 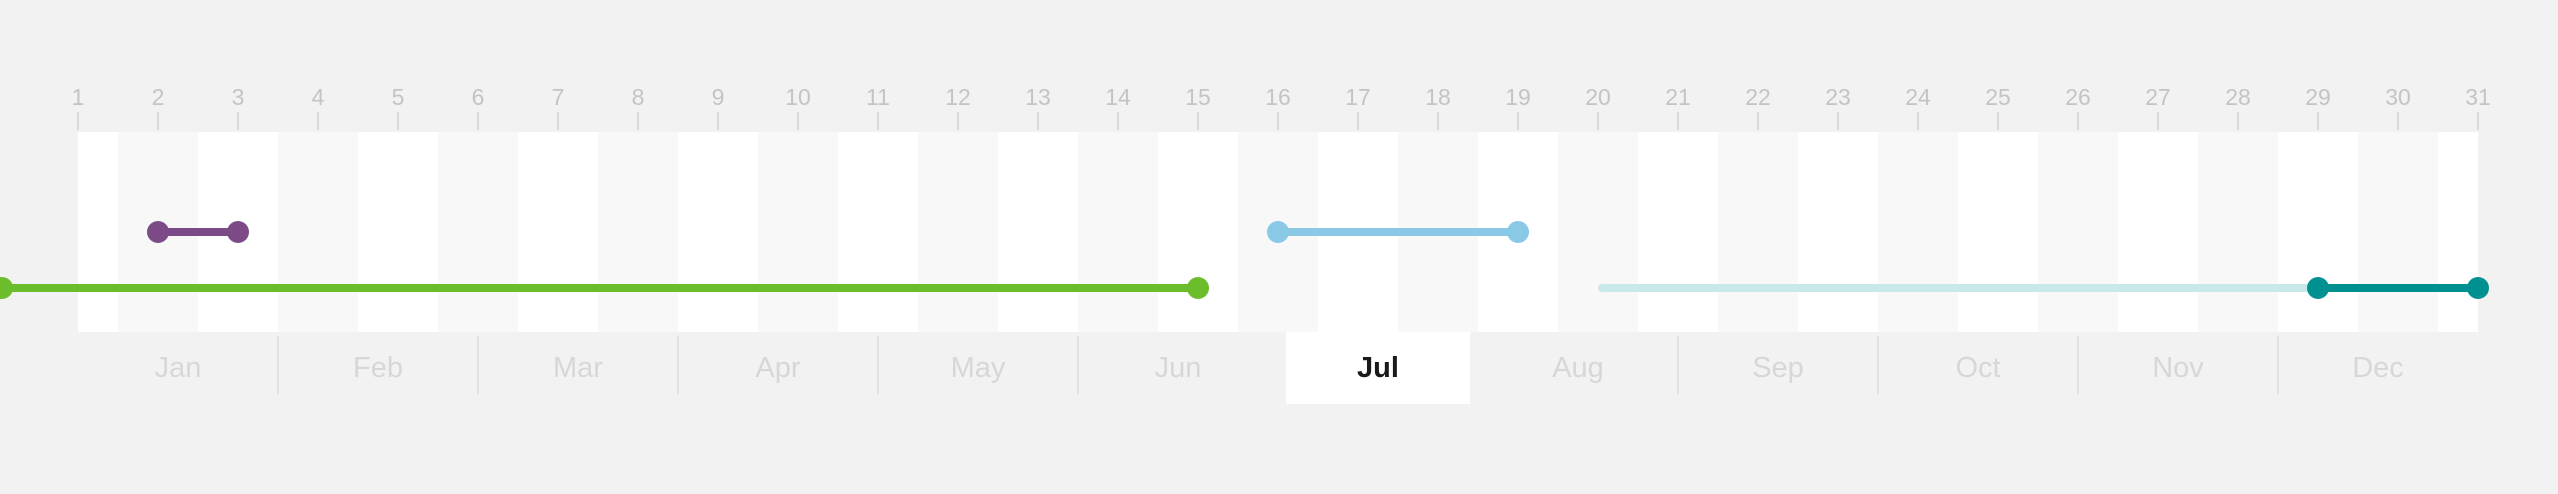 I want to click on range-purple-end-handle, so click(x=238, y=232).